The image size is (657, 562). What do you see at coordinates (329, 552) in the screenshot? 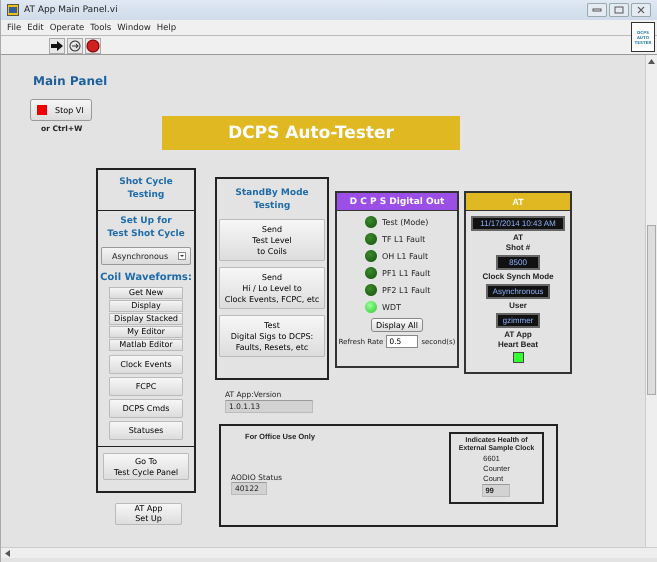
I see `horizontal-scrollbar` at bounding box center [329, 552].